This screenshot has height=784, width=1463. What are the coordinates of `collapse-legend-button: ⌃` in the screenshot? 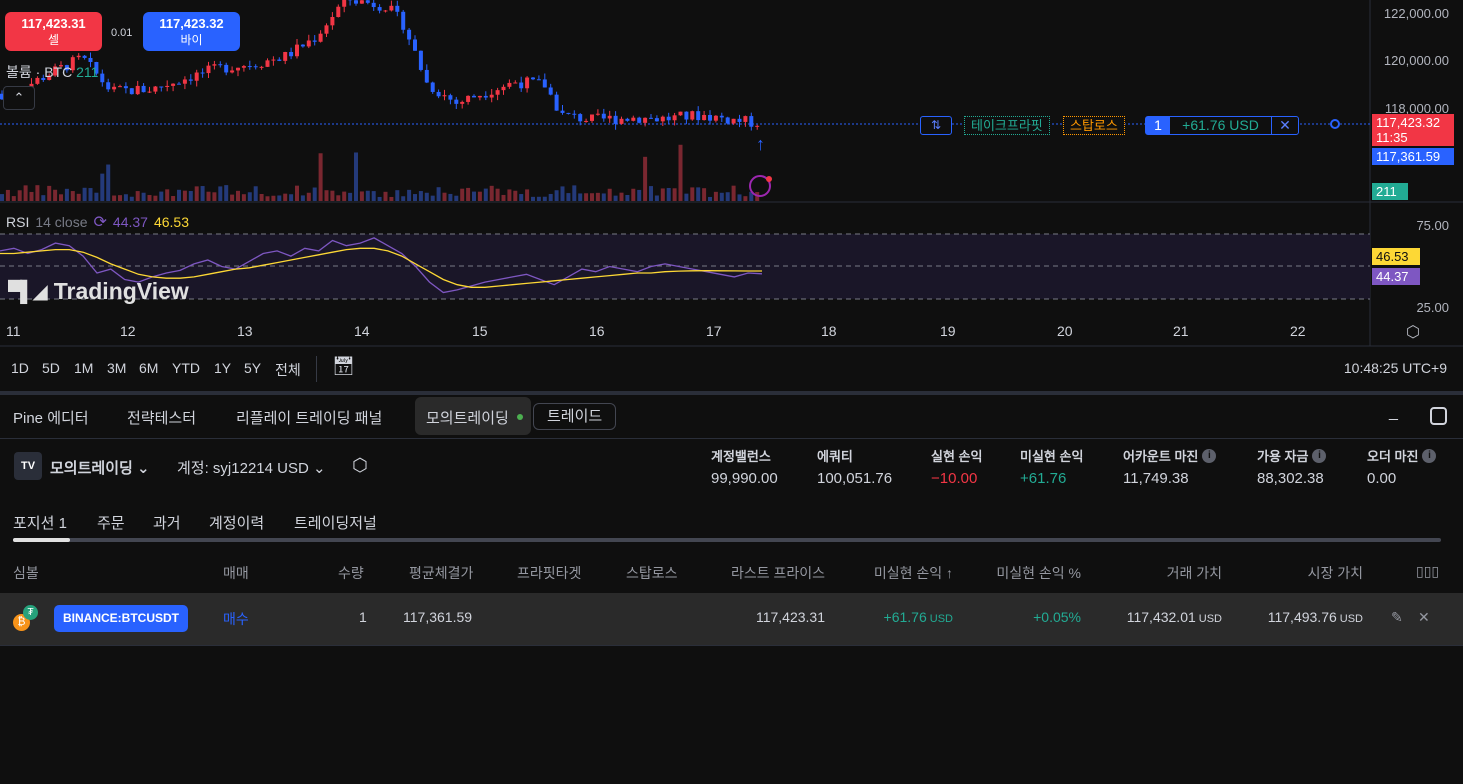 It's located at (19, 98).